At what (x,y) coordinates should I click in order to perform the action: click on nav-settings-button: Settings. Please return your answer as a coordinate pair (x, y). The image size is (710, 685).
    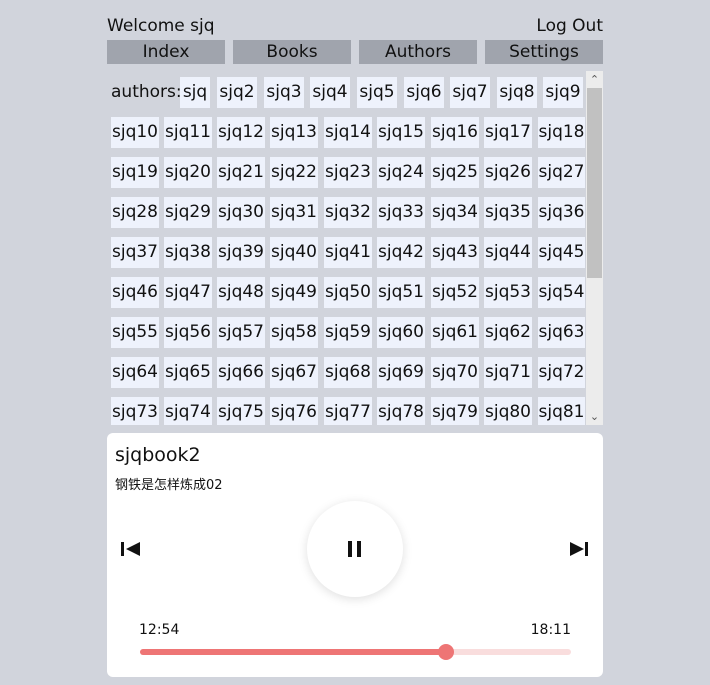
    Looking at the image, I should click on (544, 52).